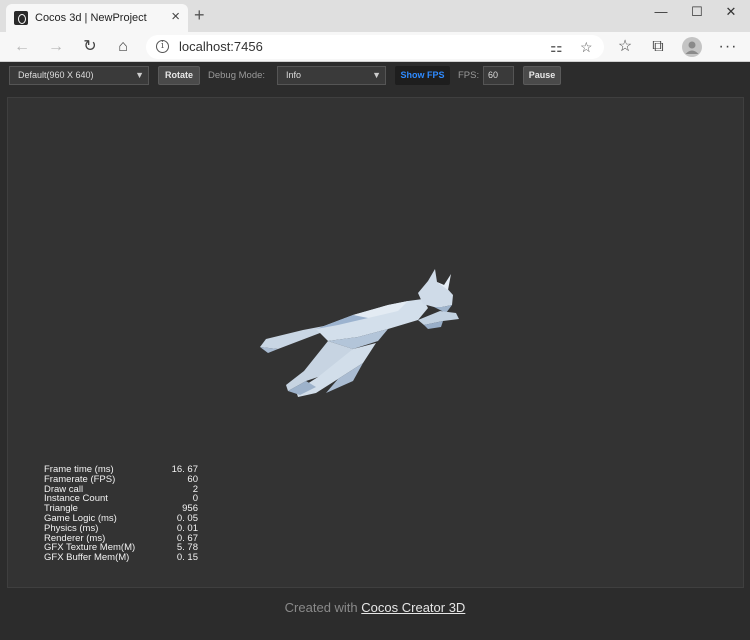 Image resolution: width=750 pixels, height=640 pixels. Describe the element at coordinates (498, 75) in the screenshot. I see `fps-input: 60` at that location.